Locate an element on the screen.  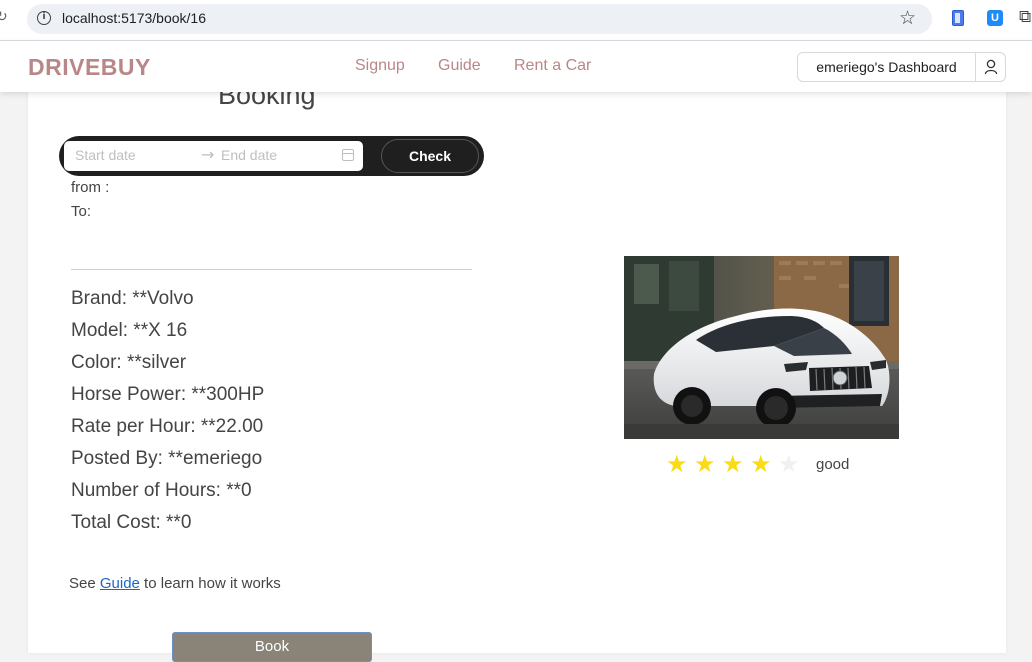
detail-rate-per-hour: Rate per Hour: **22.00 is located at coordinates (167, 426).